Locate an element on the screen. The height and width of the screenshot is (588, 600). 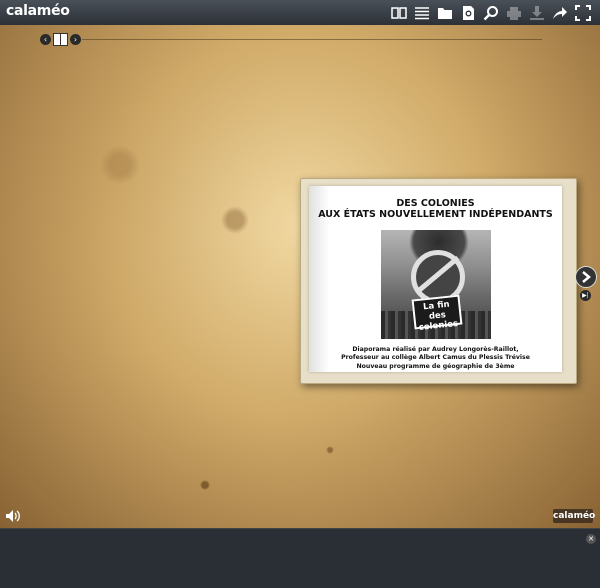
book-thumbnail-icon is located at coordinates (60, 39).